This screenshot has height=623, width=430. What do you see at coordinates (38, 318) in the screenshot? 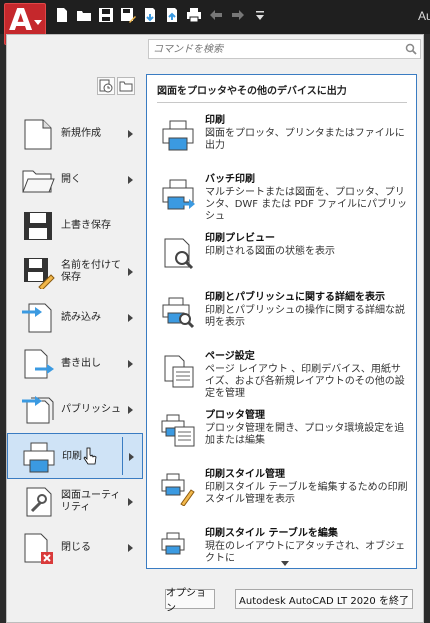
I see `import-icon` at bounding box center [38, 318].